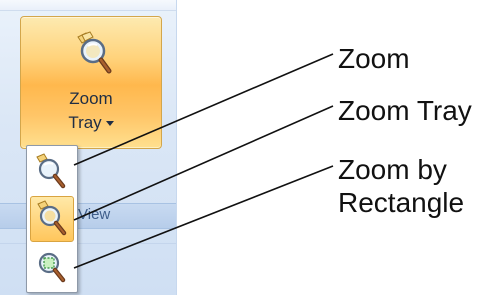 The image size is (494, 295). I want to click on callout-zoom: Zoom, so click(374, 58).